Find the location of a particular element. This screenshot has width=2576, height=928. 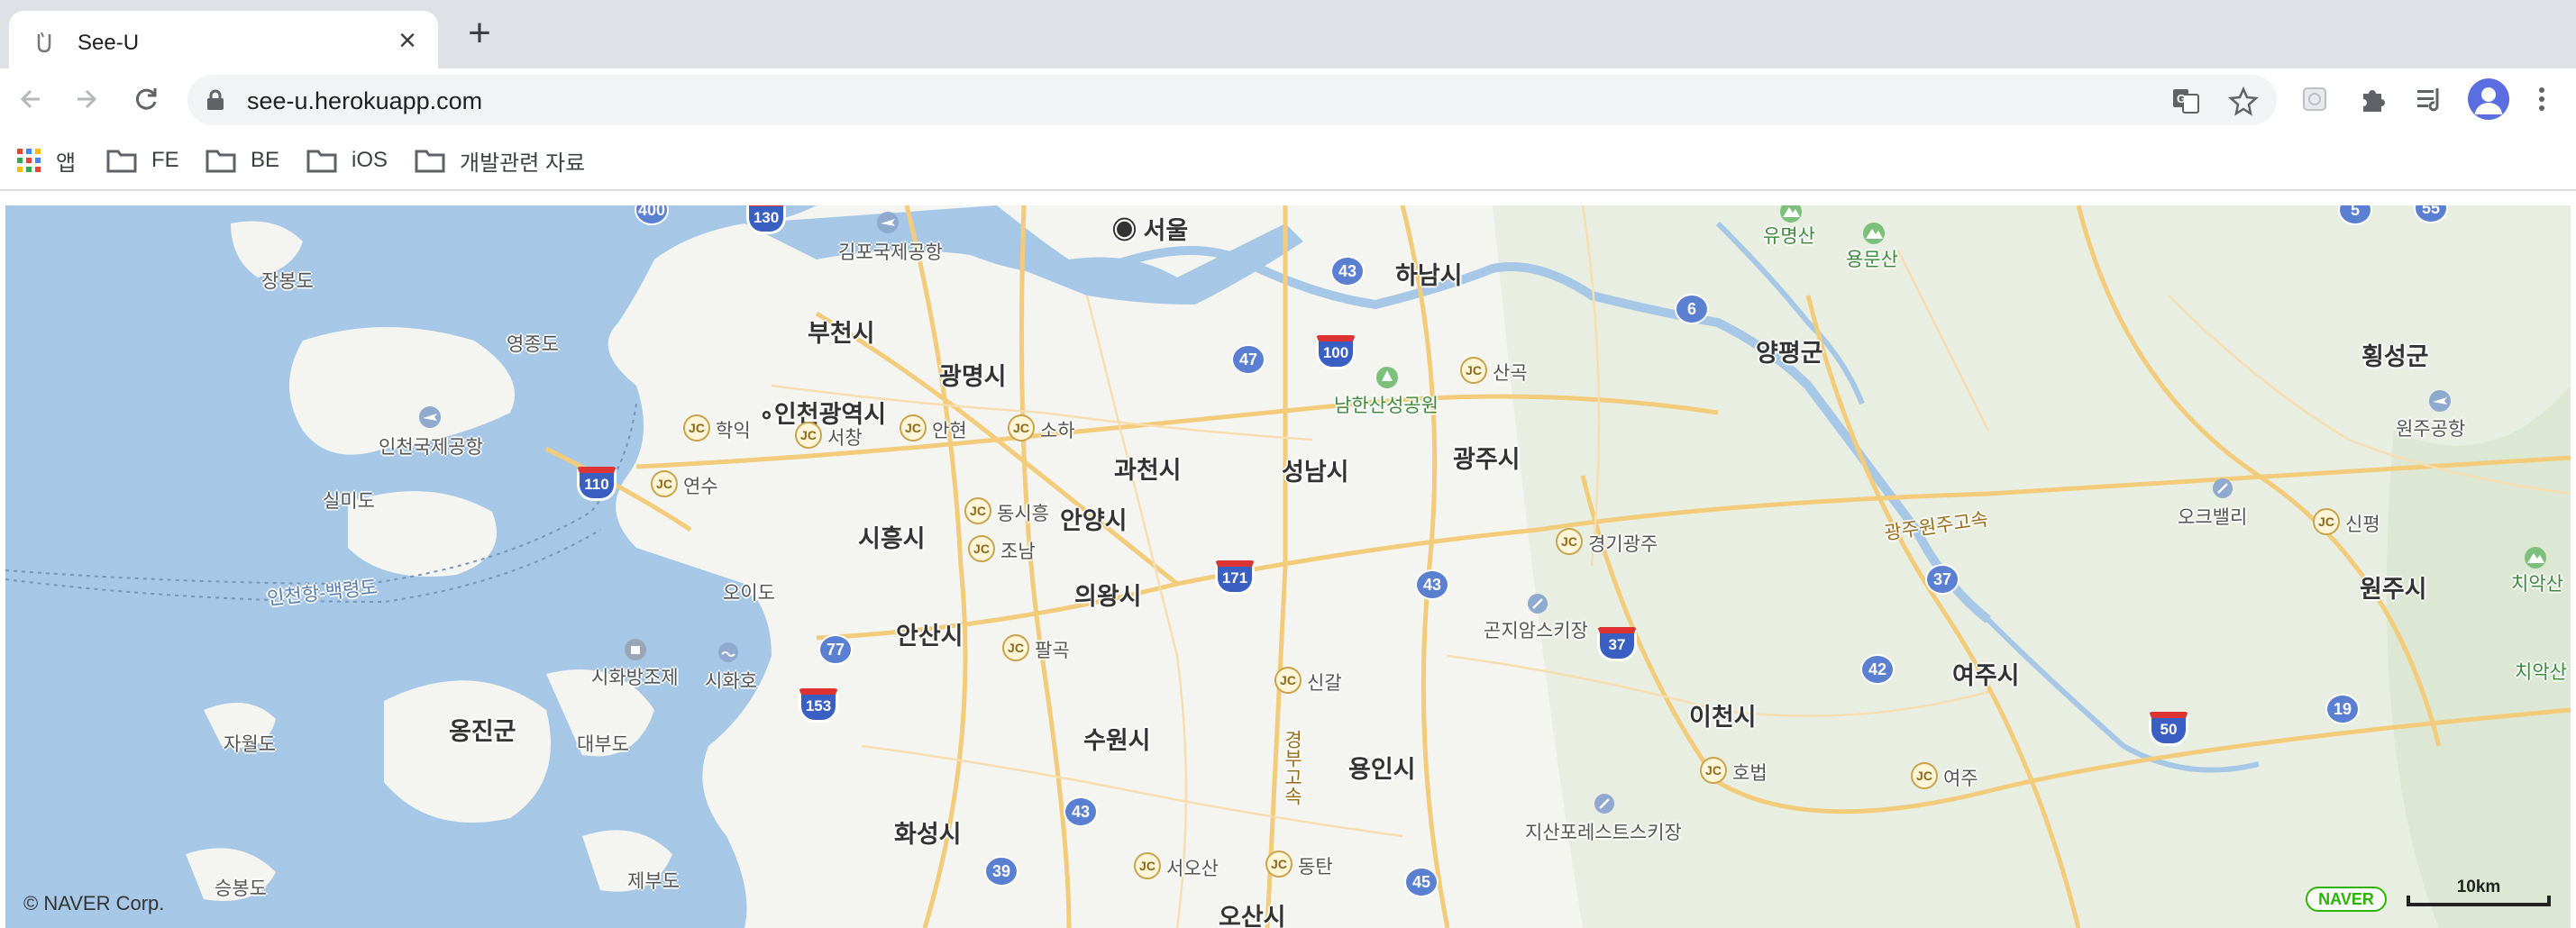

highway-shield: 47 is located at coordinates (1248, 359).